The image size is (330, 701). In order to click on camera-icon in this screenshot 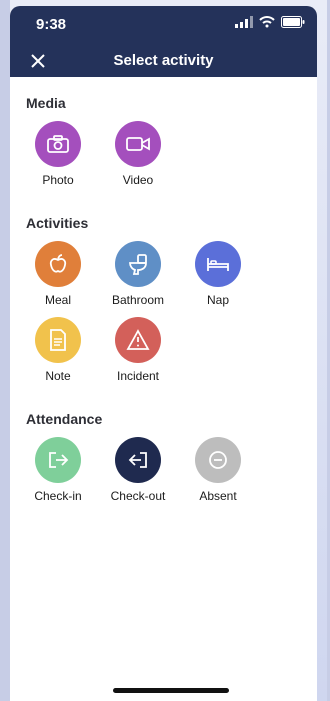, I will do `click(58, 144)`.